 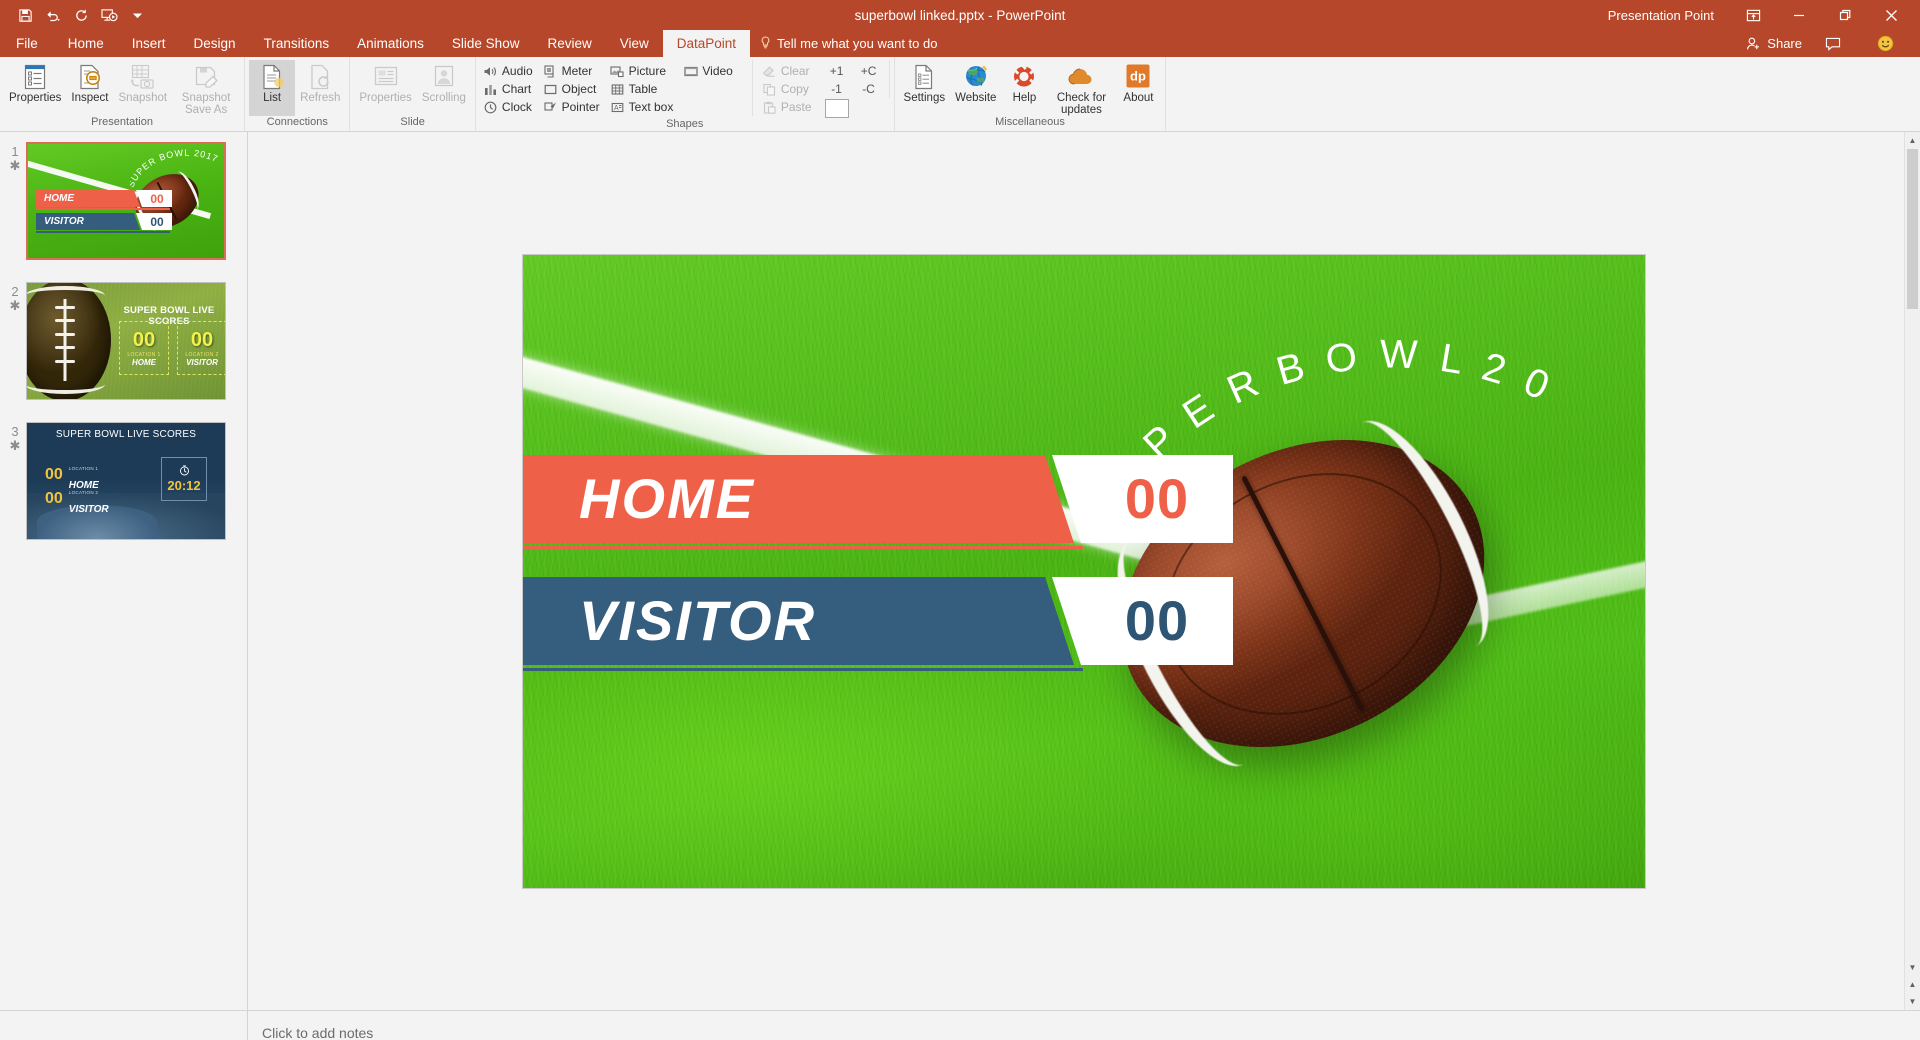 What do you see at coordinates (490, 107) in the screenshot?
I see `clock-icon` at bounding box center [490, 107].